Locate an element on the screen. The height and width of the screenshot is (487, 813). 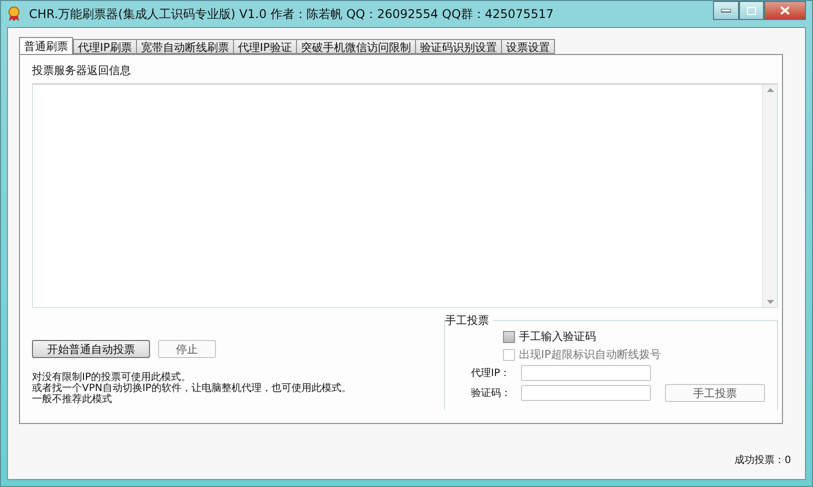
medal-icon is located at coordinates (14, 14).